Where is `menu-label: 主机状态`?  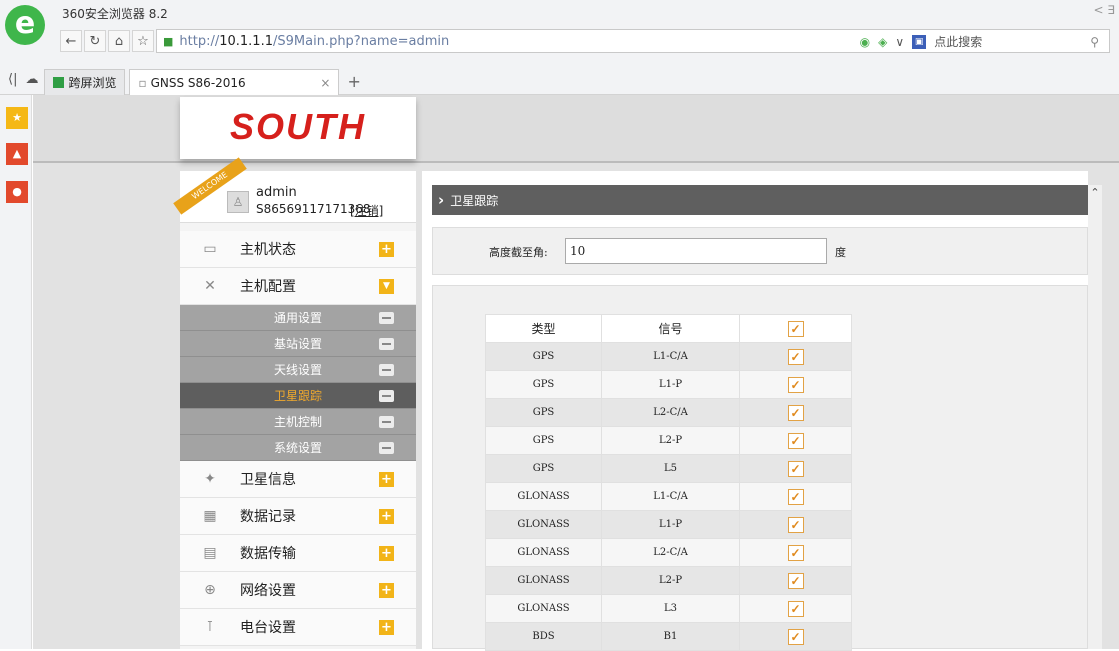 menu-label: 主机状态 is located at coordinates (268, 250).